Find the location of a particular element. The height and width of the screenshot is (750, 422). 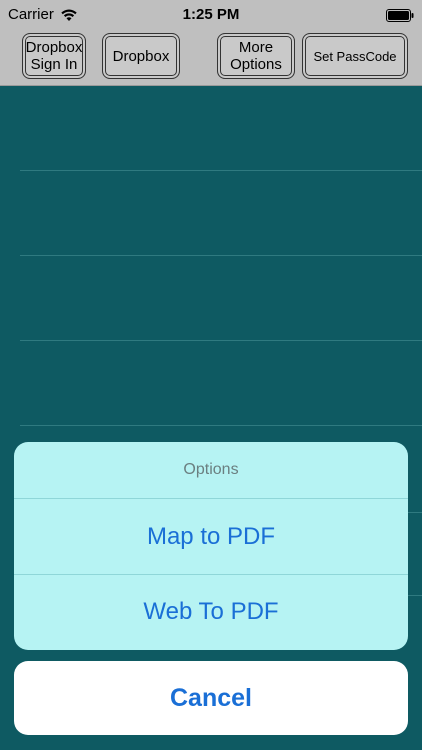

action-sheet-title: Options is located at coordinates (211, 470).